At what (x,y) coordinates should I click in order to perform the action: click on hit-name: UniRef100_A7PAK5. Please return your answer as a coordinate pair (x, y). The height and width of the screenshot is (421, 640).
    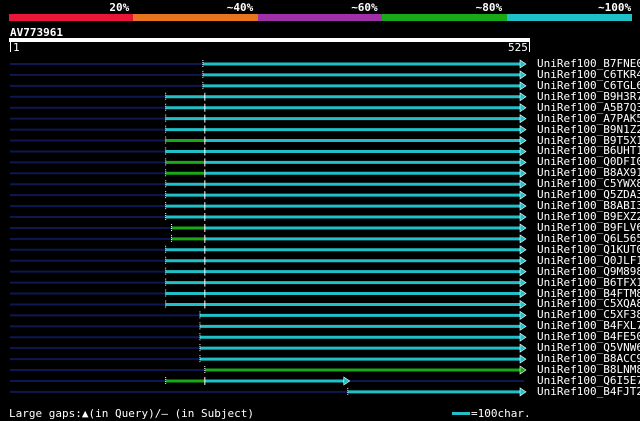
    Looking at the image, I should click on (588, 118).